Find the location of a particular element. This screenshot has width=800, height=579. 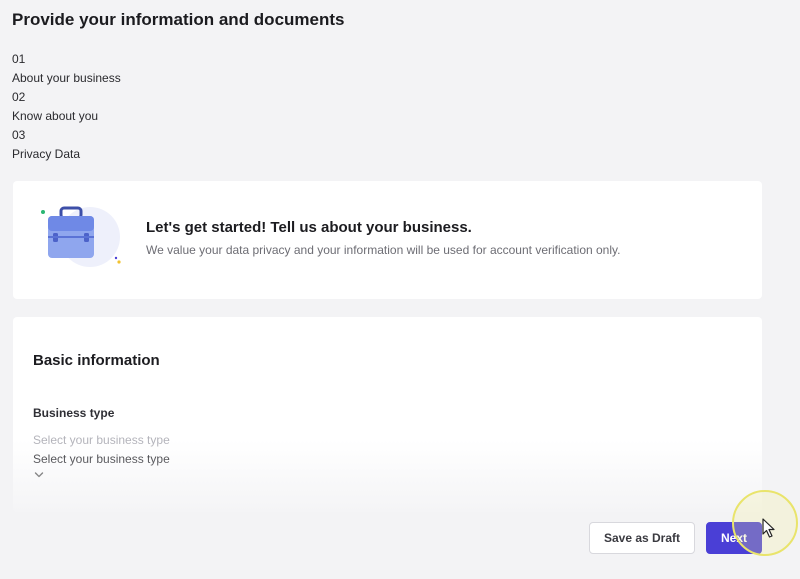

mouse-cursor-icon is located at coordinates (768, 528).